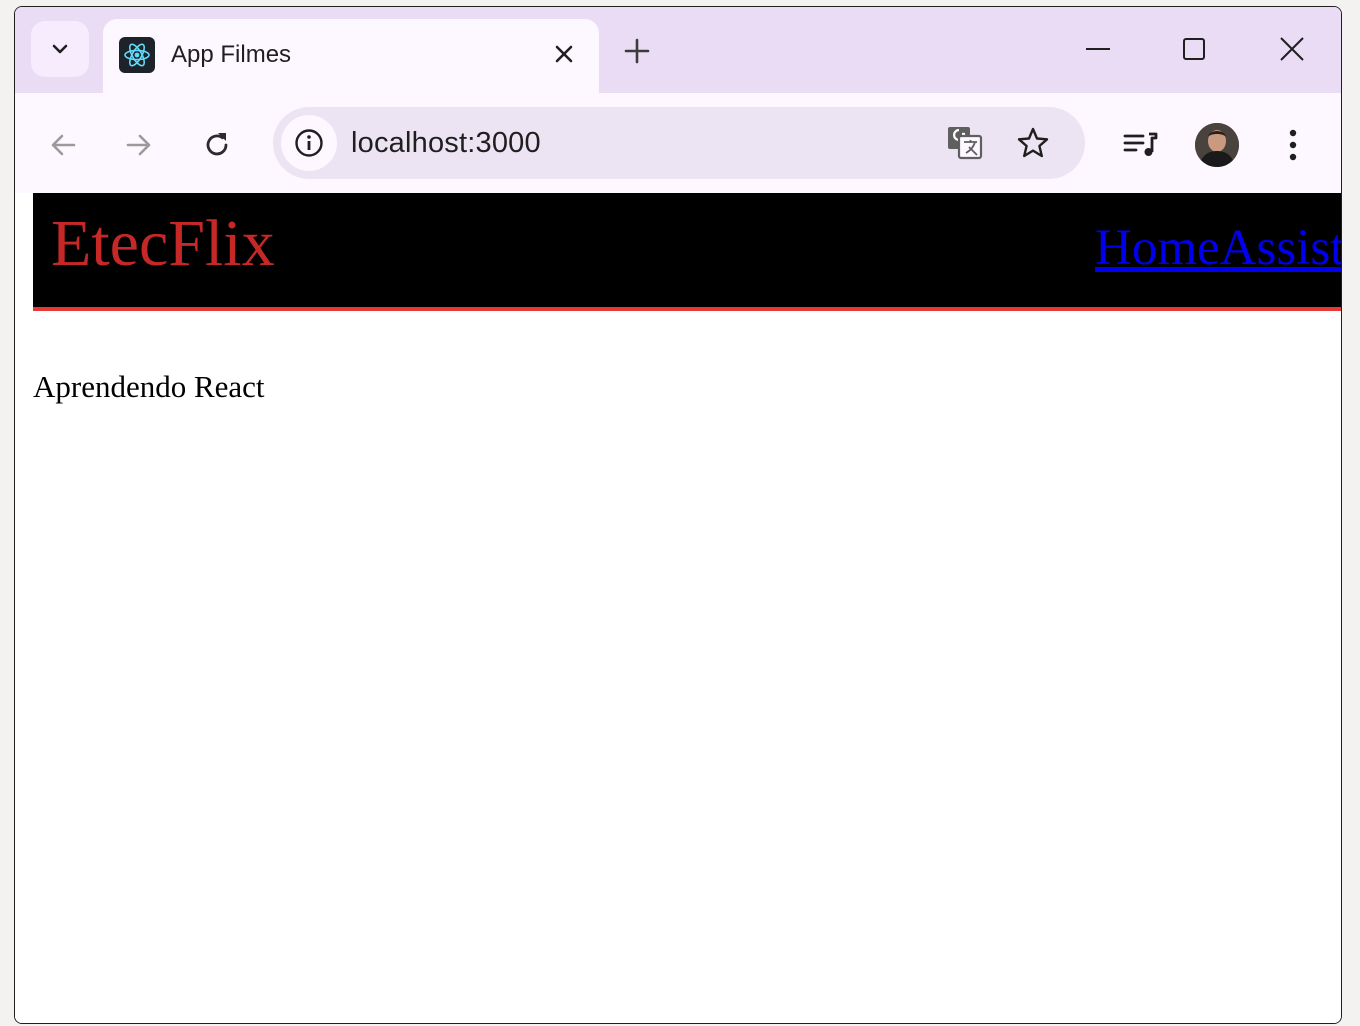 The width and height of the screenshot is (1360, 1026). Describe the element at coordinates (149, 386) in the screenshot. I see `page-body-text: Aprendendo React` at that location.